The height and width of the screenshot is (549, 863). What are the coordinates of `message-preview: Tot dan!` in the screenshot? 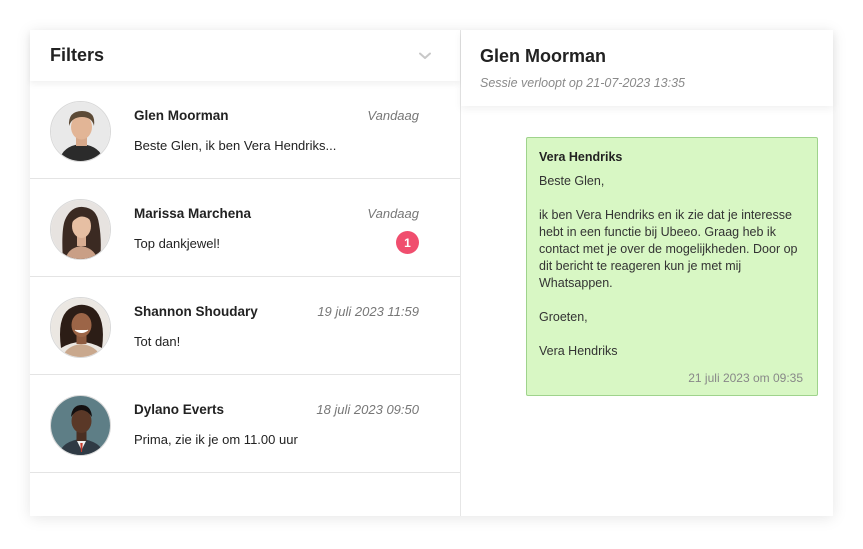 It's located at (157, 341).